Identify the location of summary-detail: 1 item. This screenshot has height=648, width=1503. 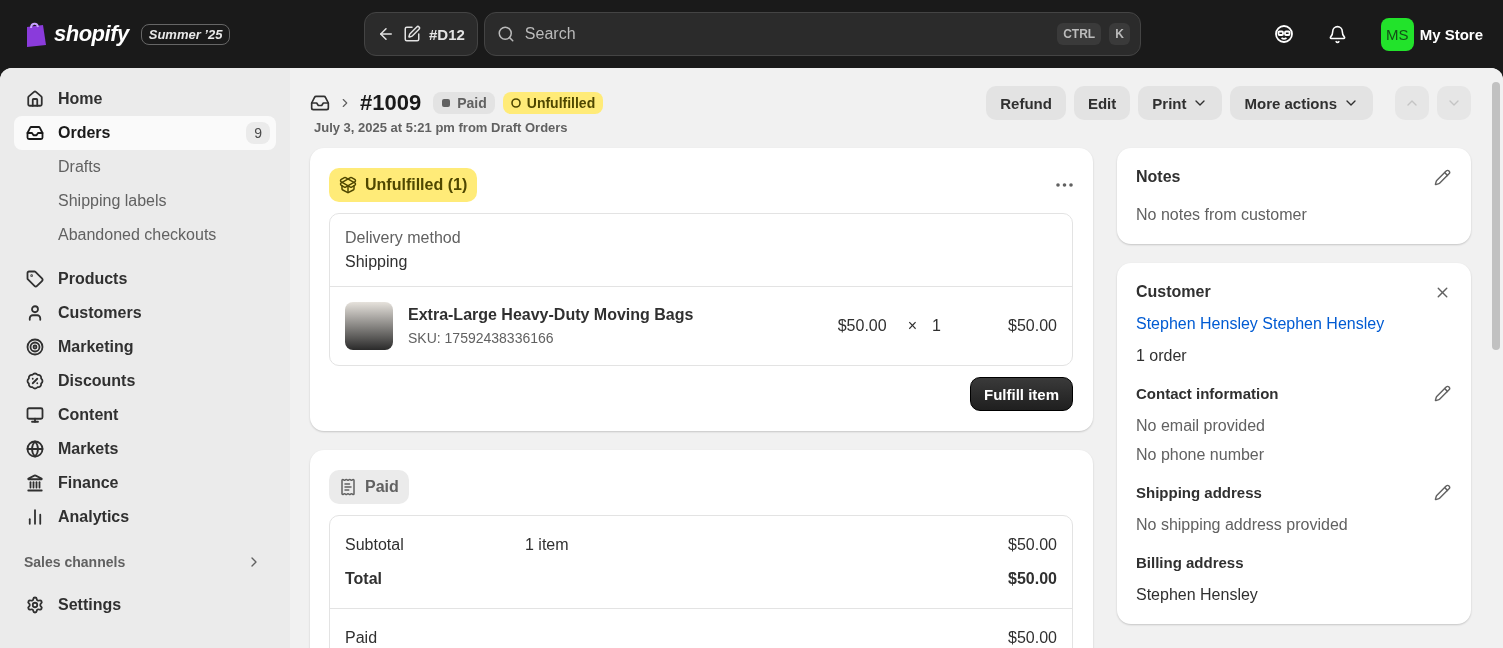
(547, 545).